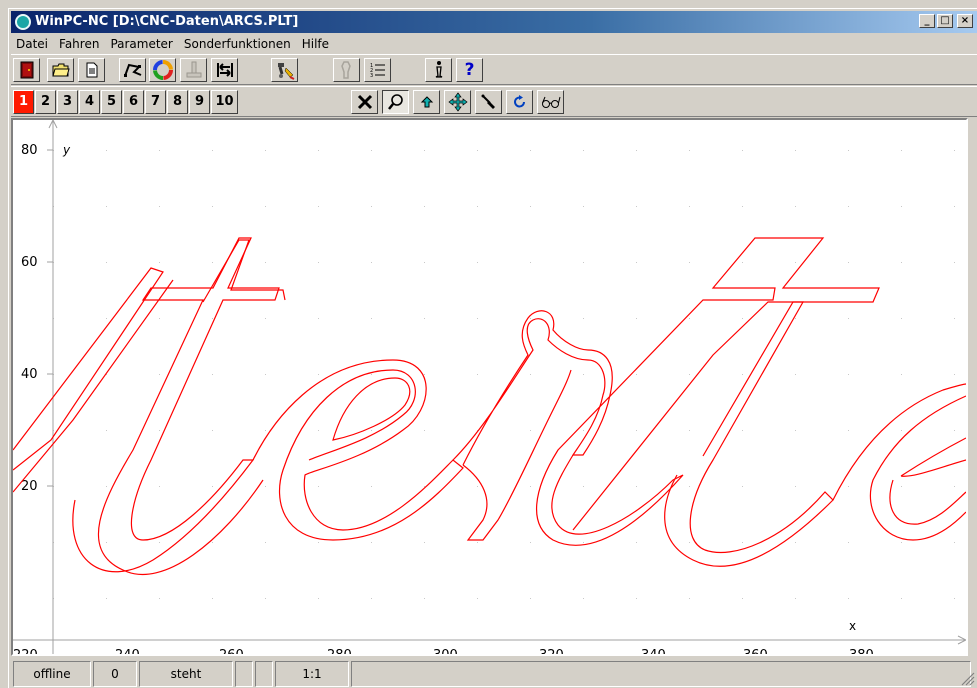 The width and height of the screenshot is (977, 688). Describe the element at coordinates (79, 44) in the screenshot. I see `menu-fahren: Fahren` at that location.